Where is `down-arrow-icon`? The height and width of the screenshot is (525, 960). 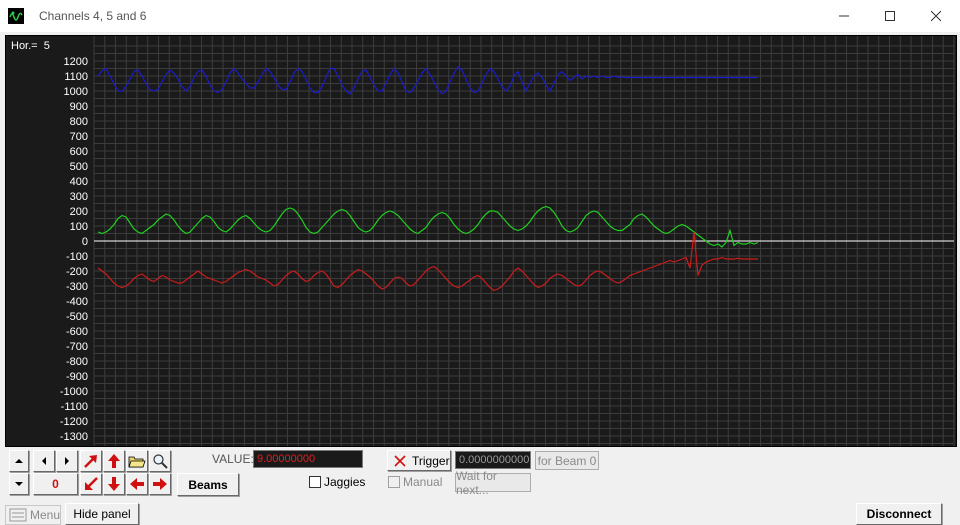 down-arrow-icon is located at coordinates (114, 484).